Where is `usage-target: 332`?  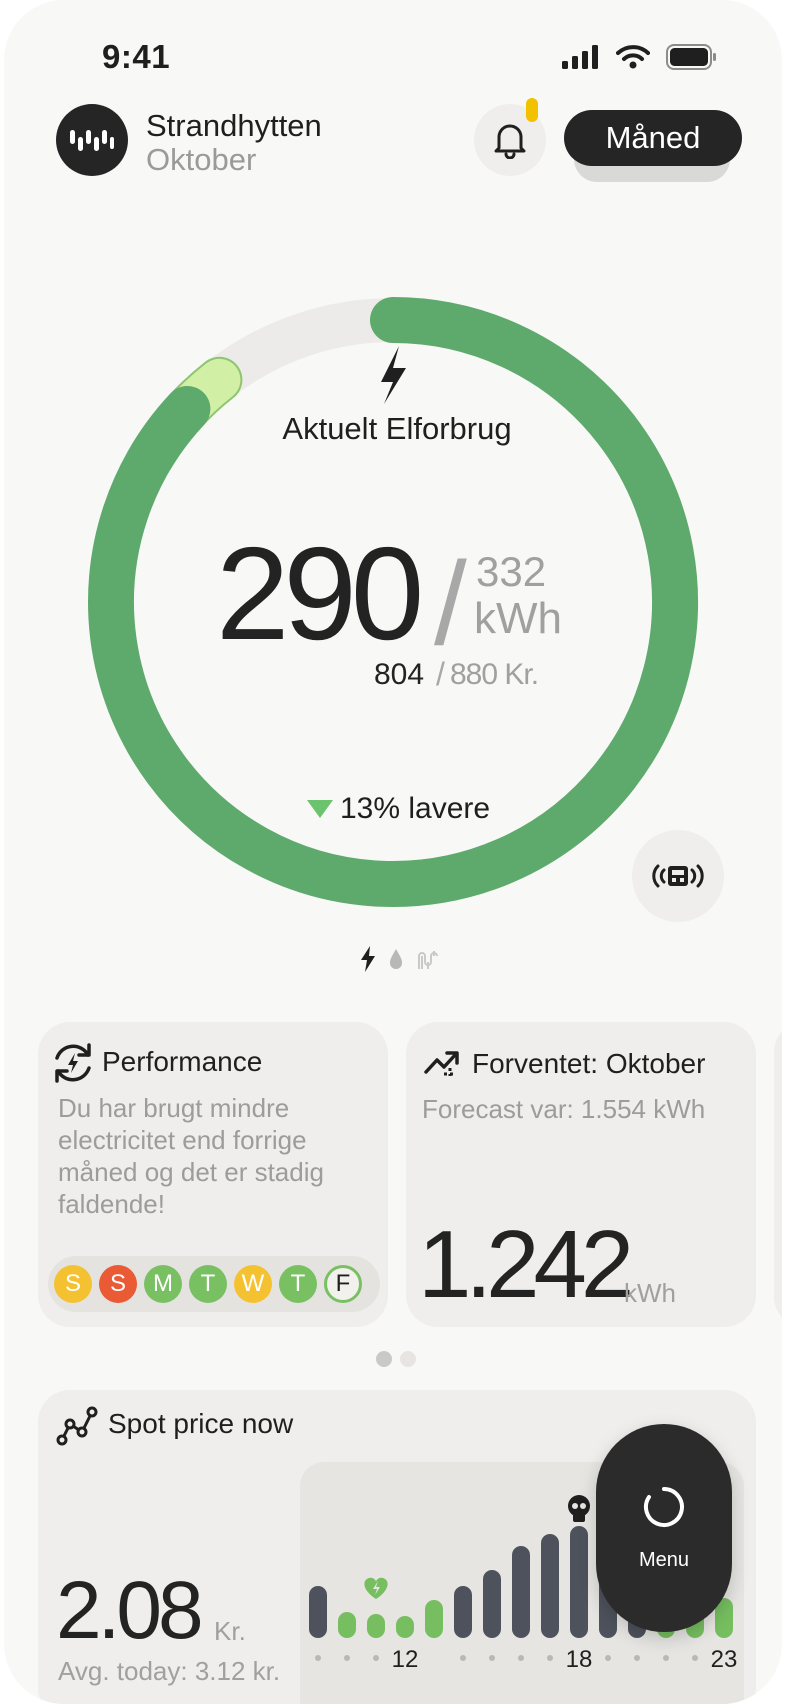
usage-target: 332 is located at coordinates (511, 571).